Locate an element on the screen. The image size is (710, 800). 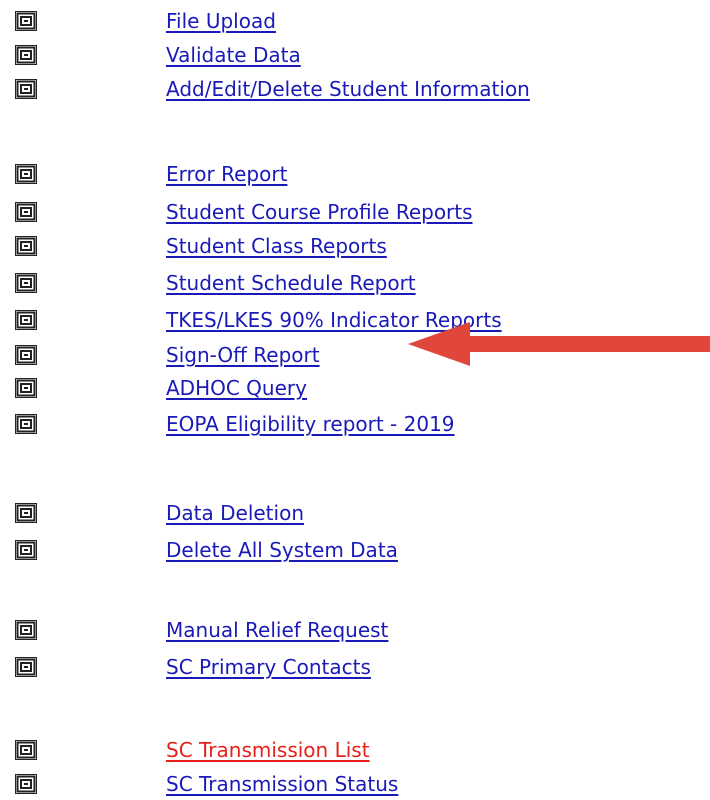
red-arrow-icon is located at coordinates (559, 344).